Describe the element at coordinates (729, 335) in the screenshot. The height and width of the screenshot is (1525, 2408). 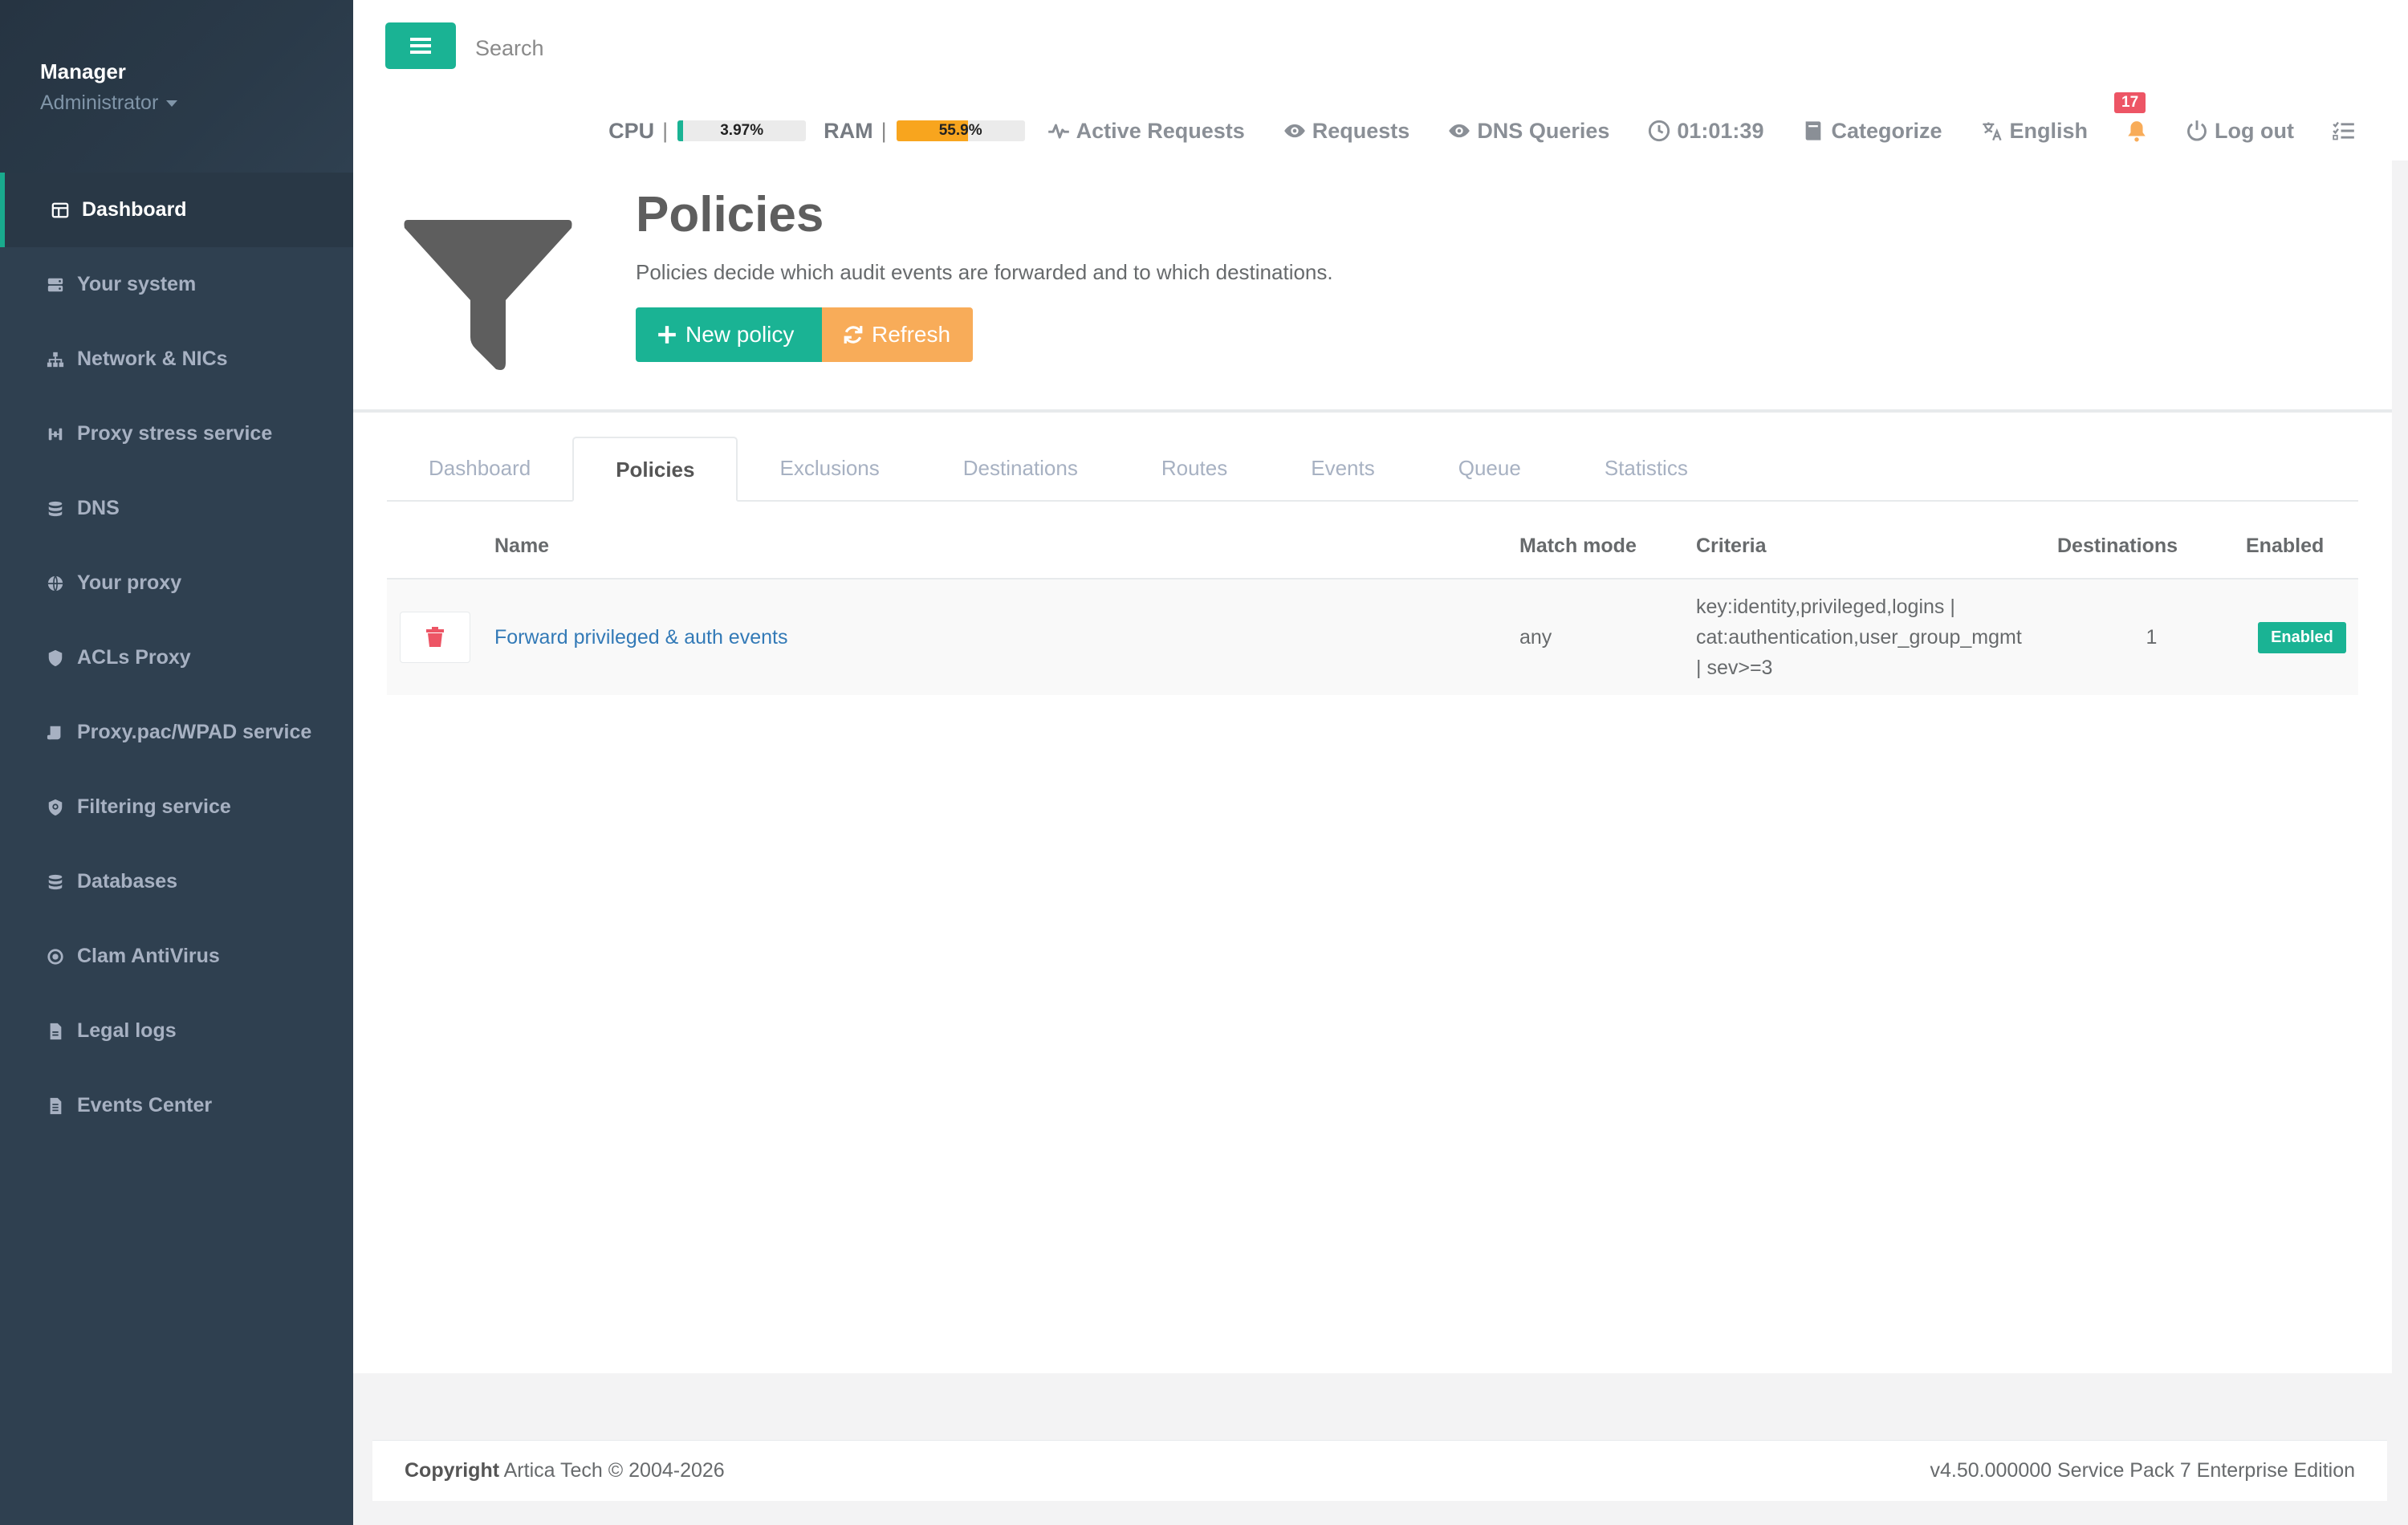
I see `new-policy-button: New policy` at that location.